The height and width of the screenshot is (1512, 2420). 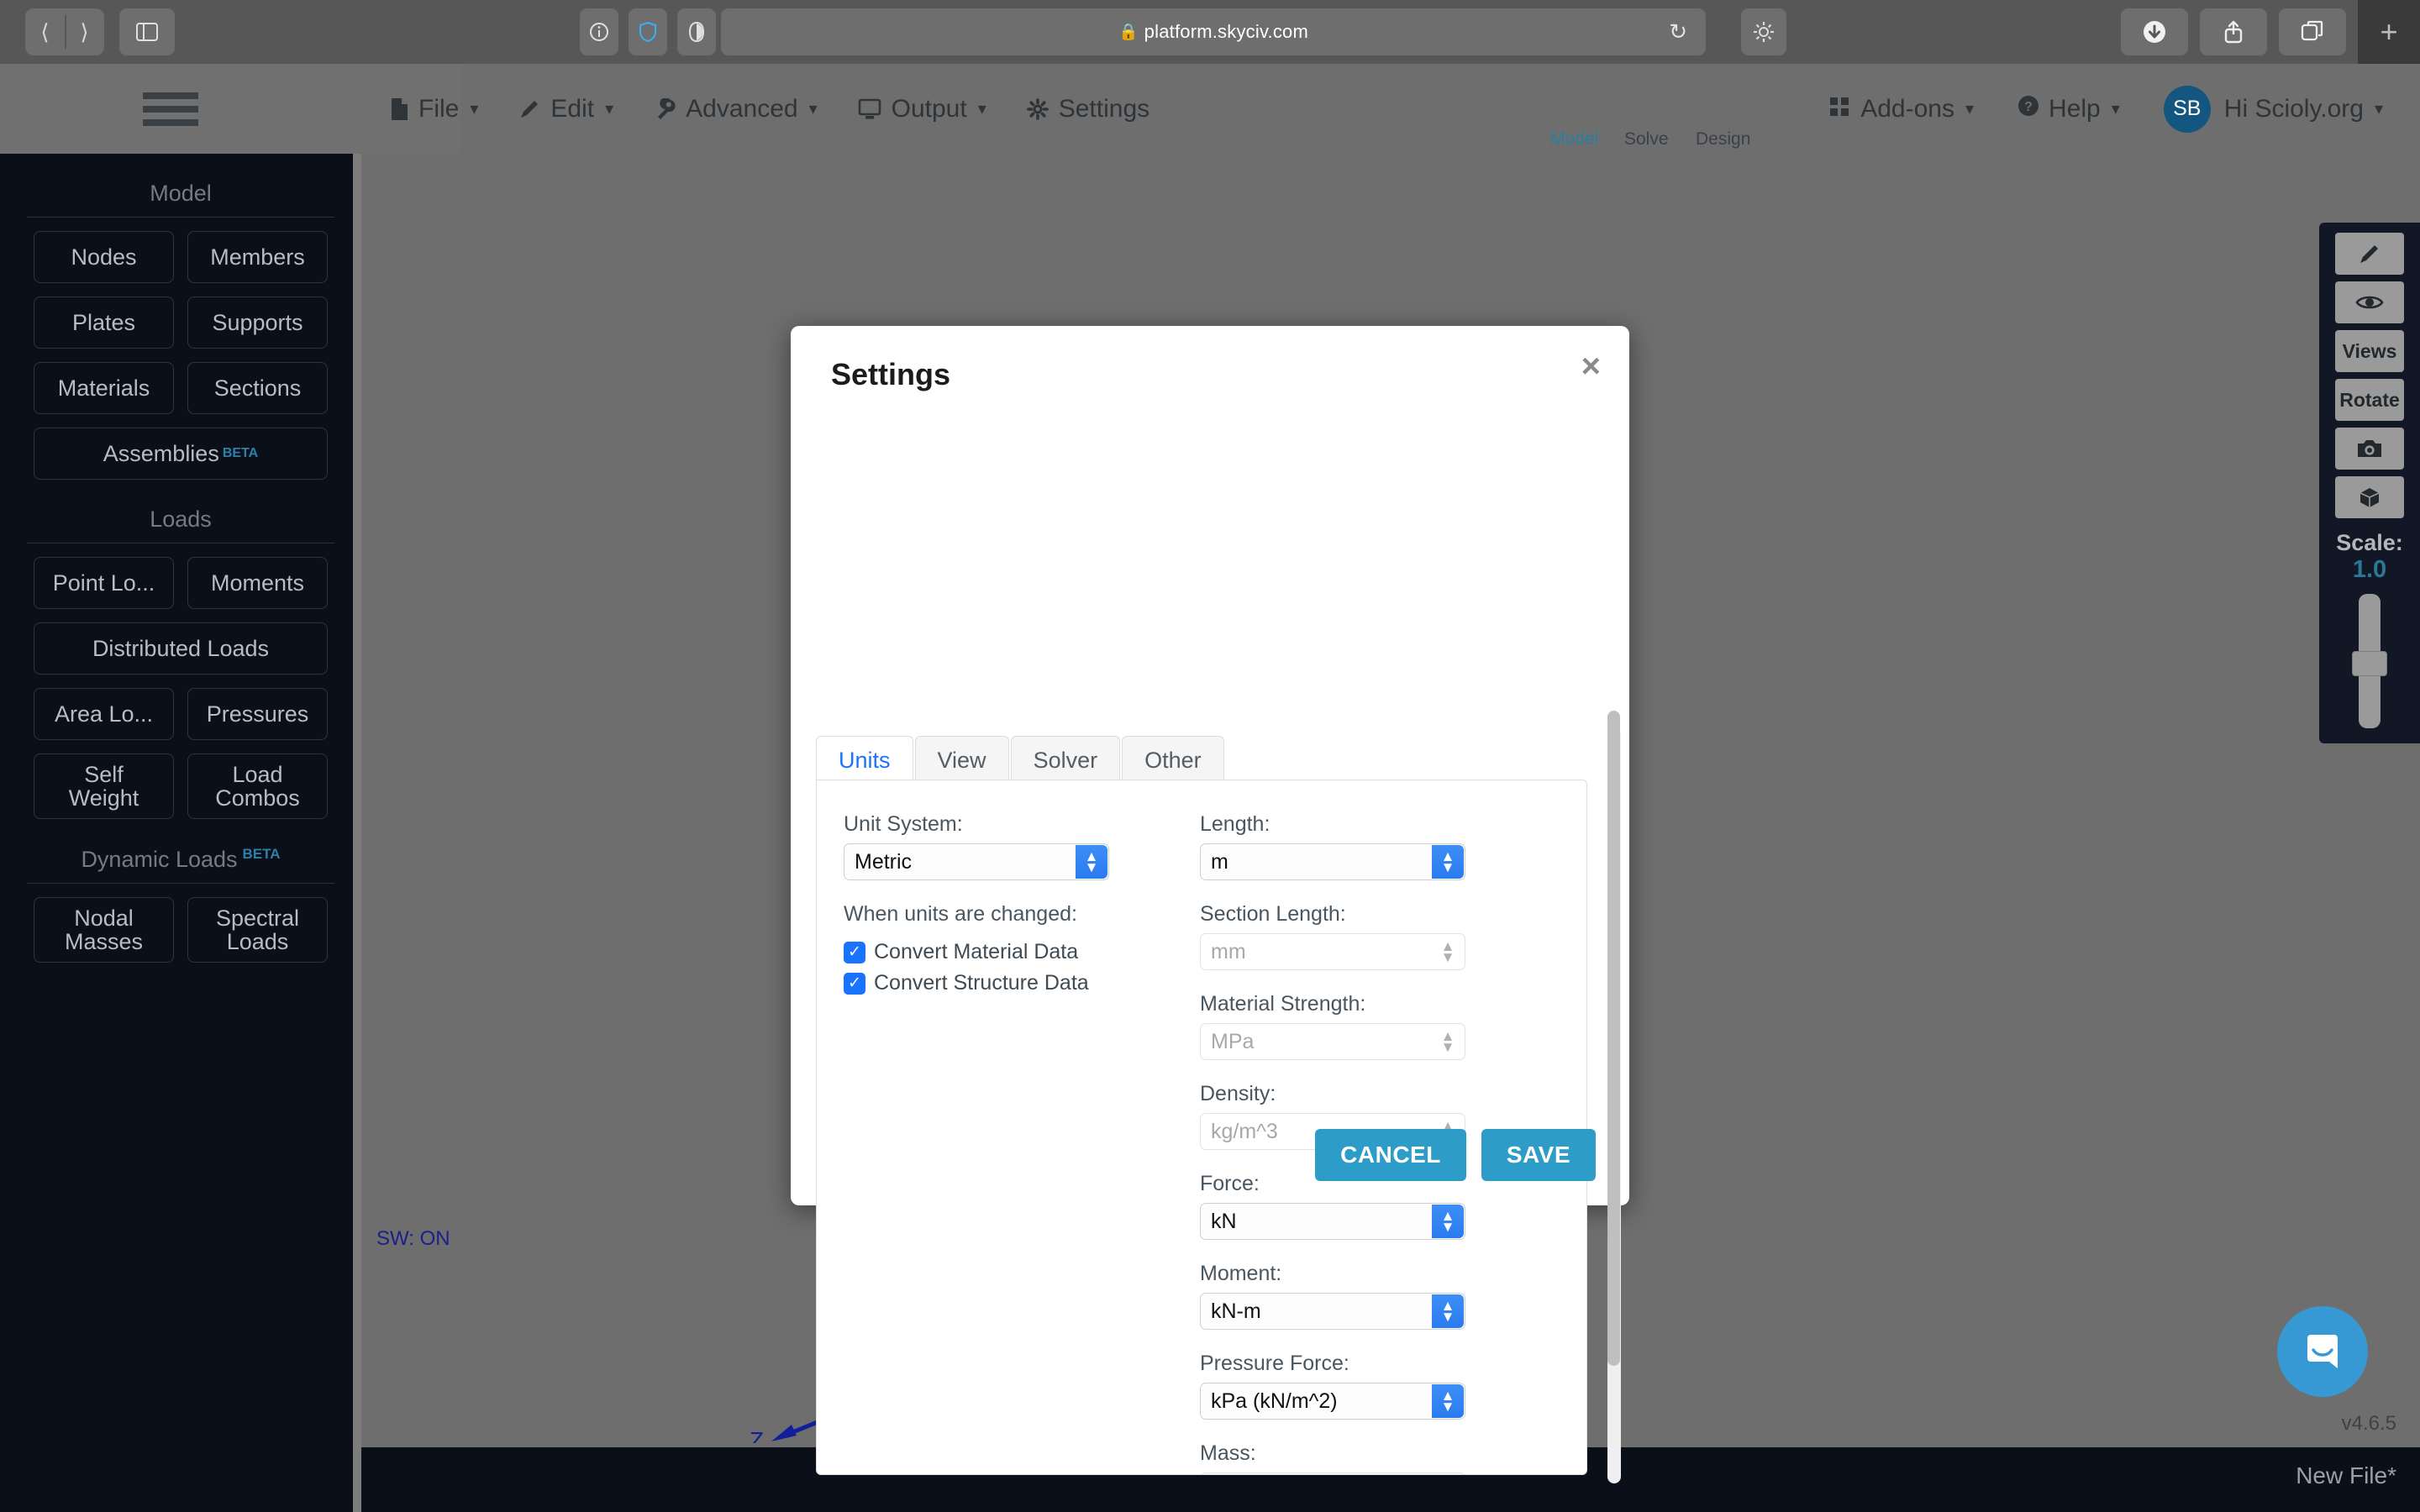 What do you see at coordinates (2154, 31) in the screenshot?
I see `download-icon` at bounding box center [2154, 31].